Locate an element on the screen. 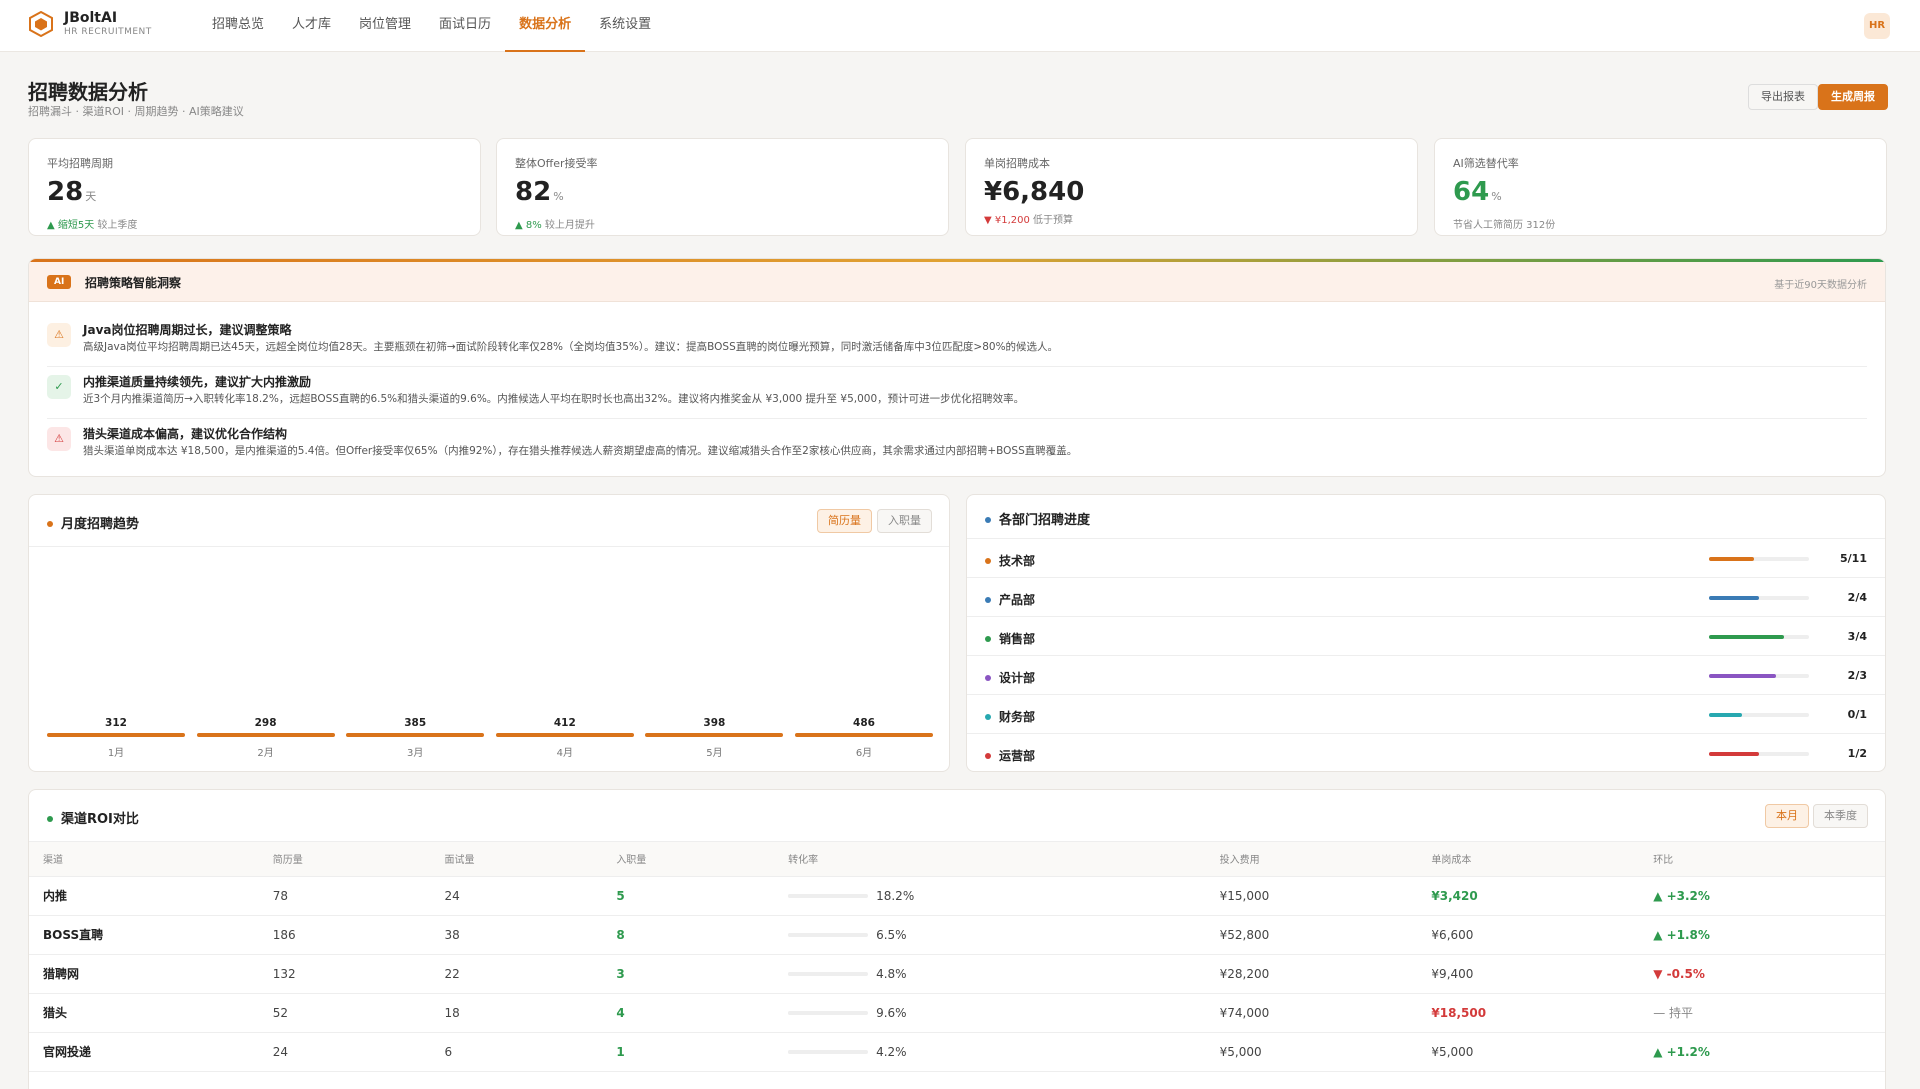 The height and width of the screenshot is (1089, 1920). seg-hire-volume: 入职量 is located at coordinates (904, 521).